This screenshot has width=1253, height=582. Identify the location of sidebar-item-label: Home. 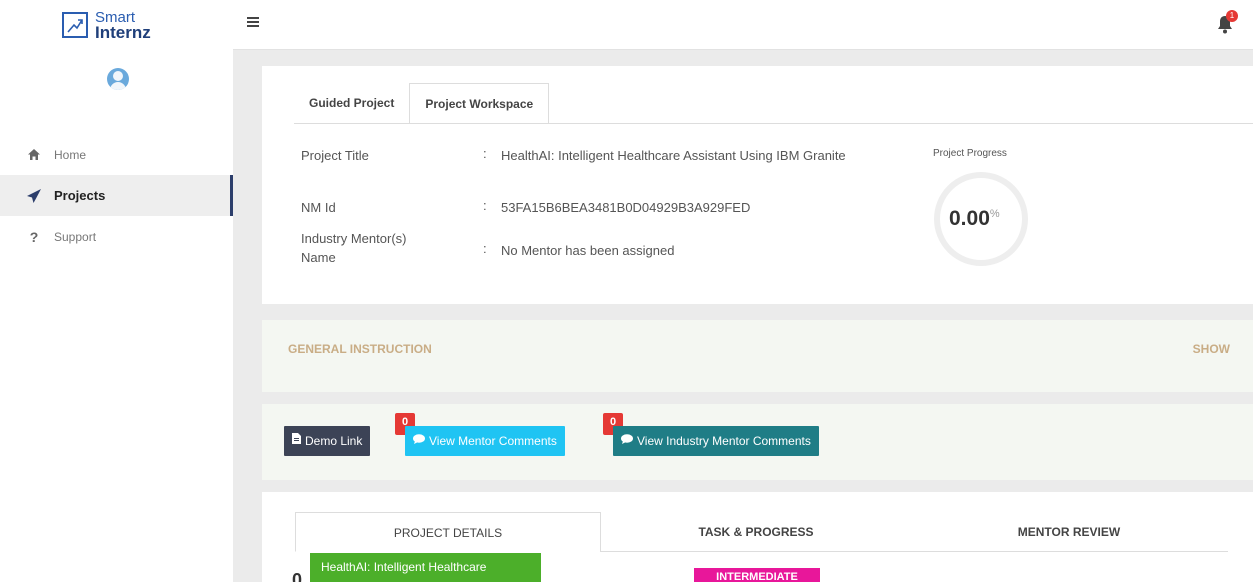
(70, 154).